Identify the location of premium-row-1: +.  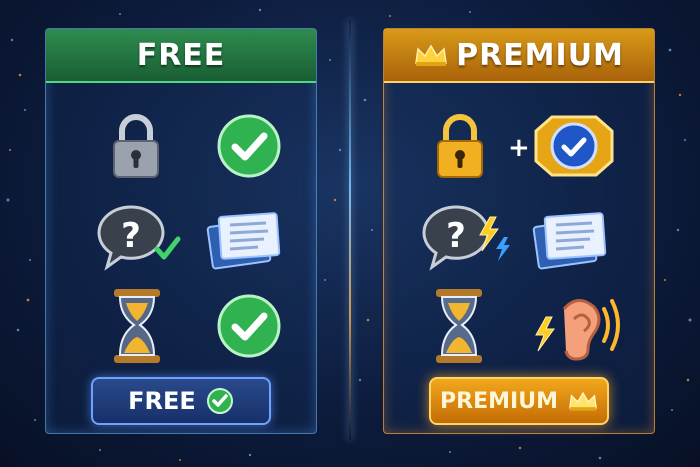
(519, 154).